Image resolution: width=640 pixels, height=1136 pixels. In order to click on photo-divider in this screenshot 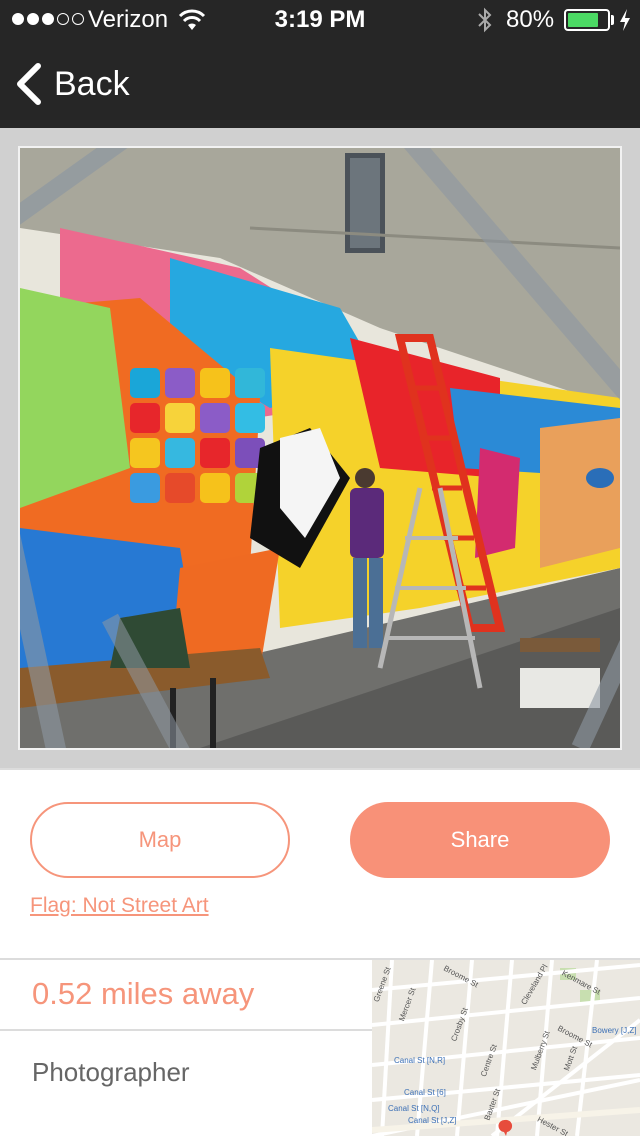, I will do `click(320, 769)`.